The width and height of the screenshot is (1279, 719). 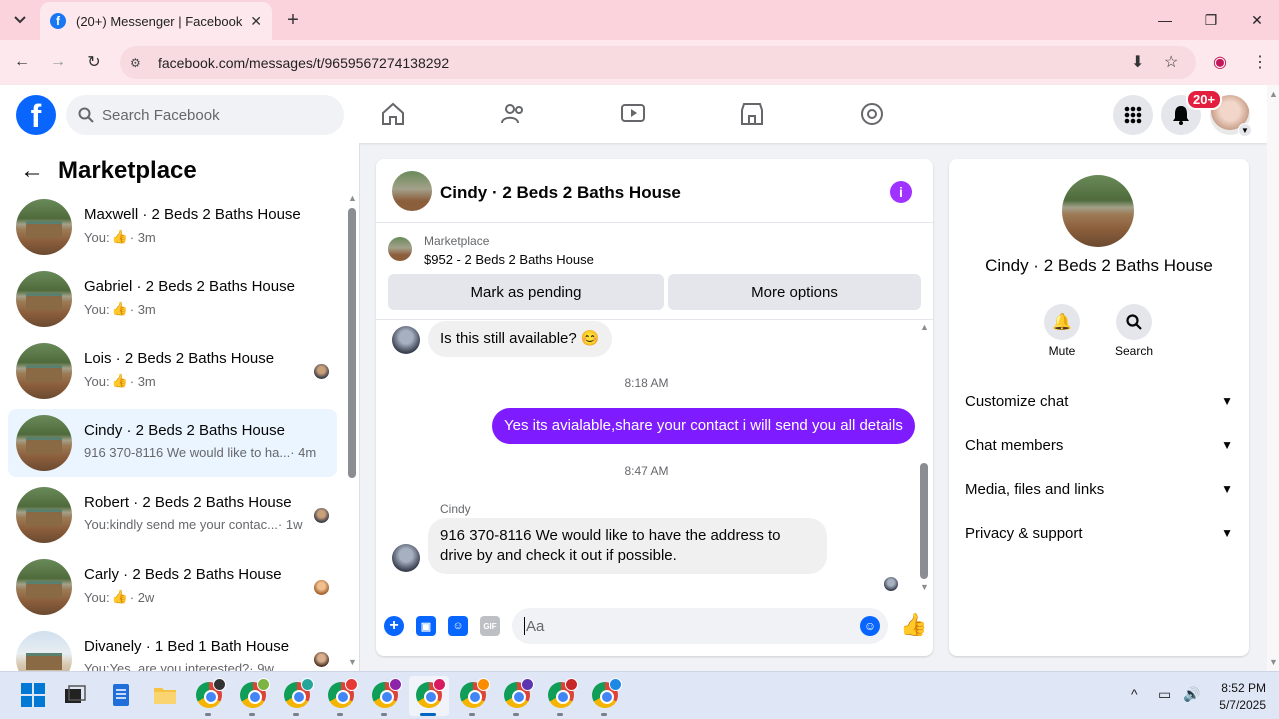 What do you see at coordinates (121, 695) in the screenshot?
I see `notepad-icon` at bounding box center [121, 695].